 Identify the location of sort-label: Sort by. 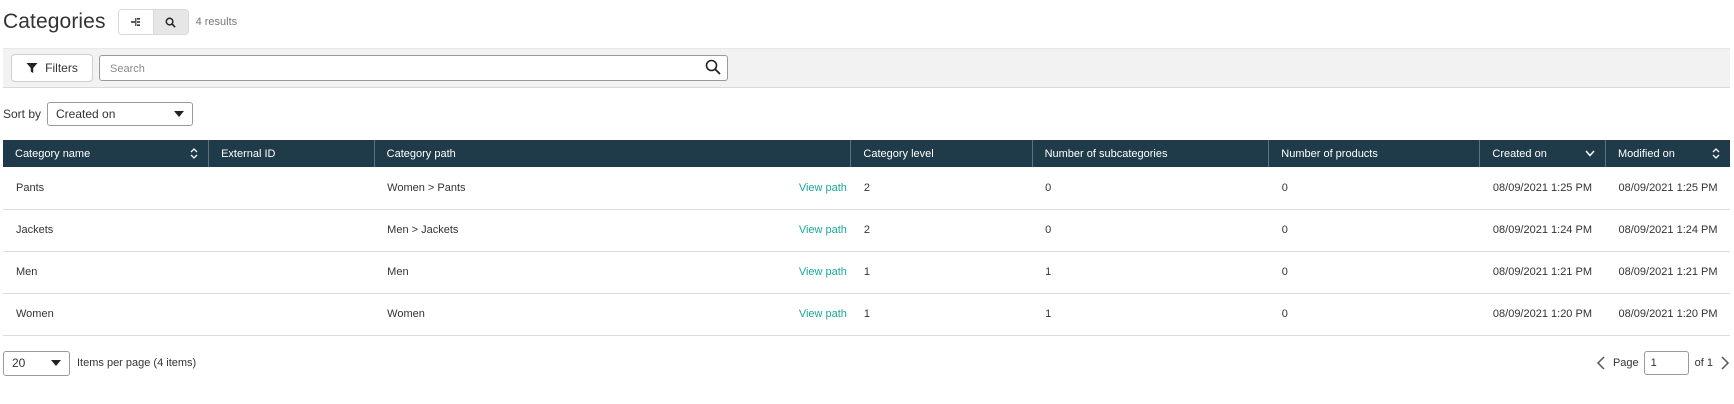
(22, 114).